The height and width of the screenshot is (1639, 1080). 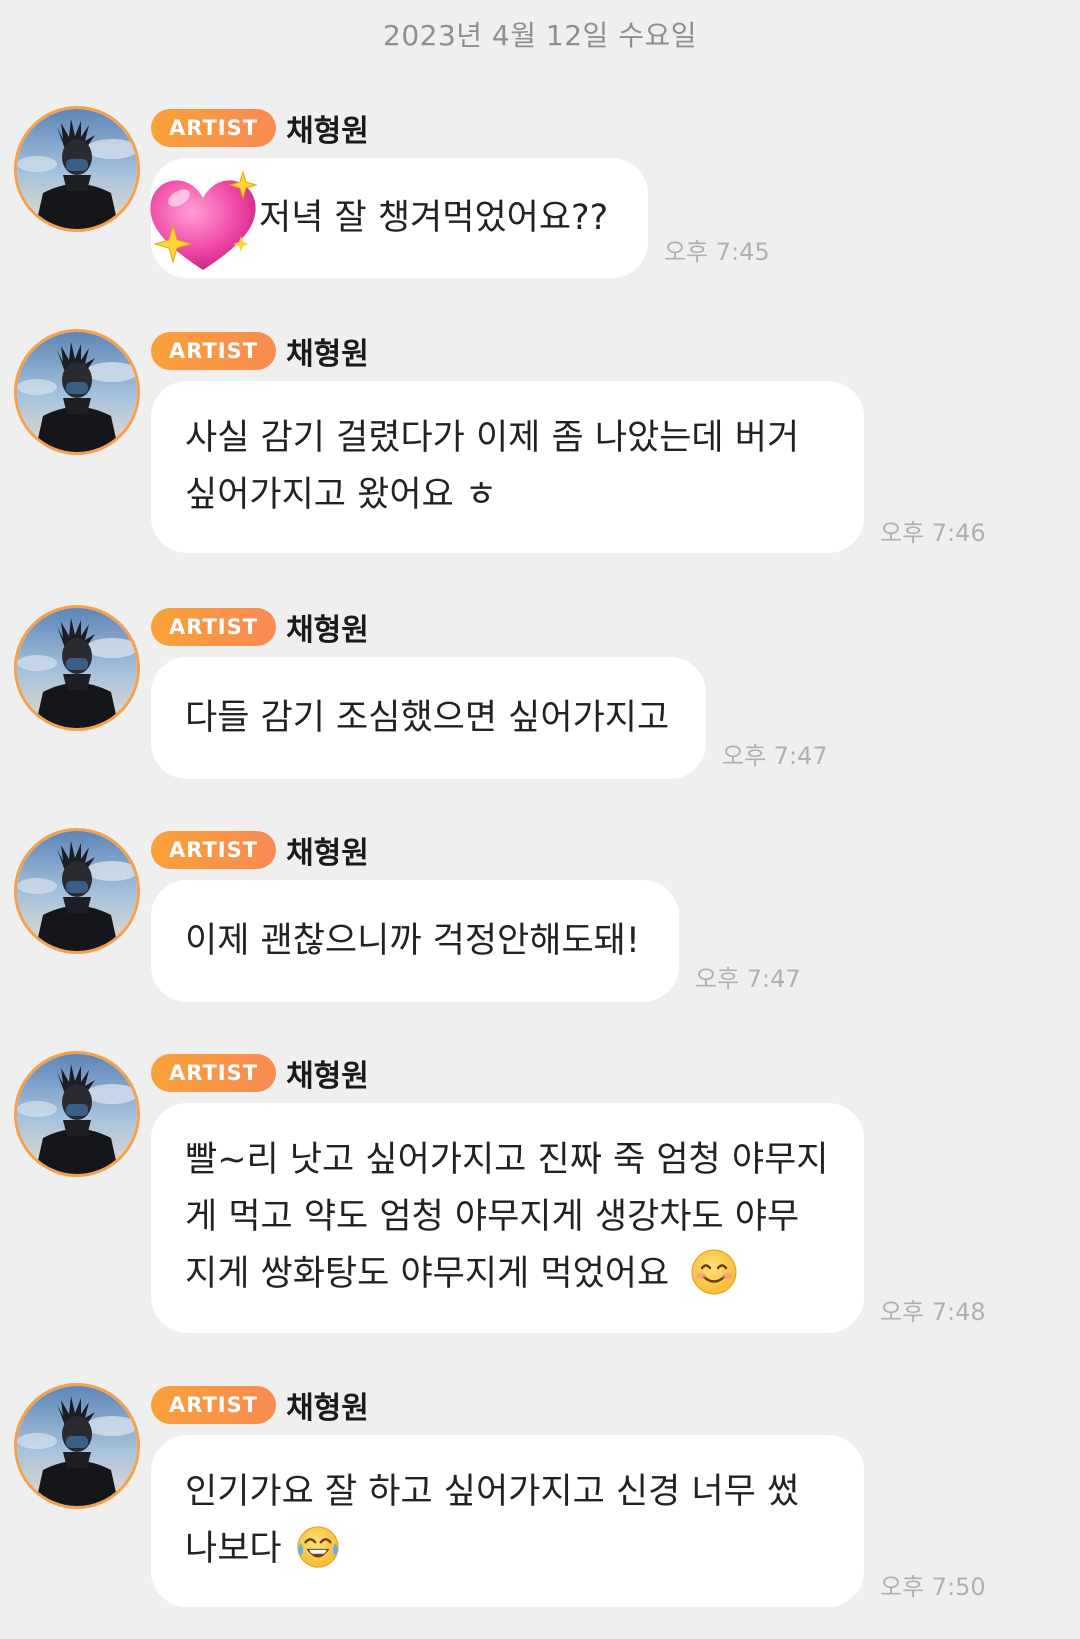 What do you see at coordinates (318, 1547) in the screenshot?
I see `tears-of-joy-icon` at bounding box center [318, 1547].